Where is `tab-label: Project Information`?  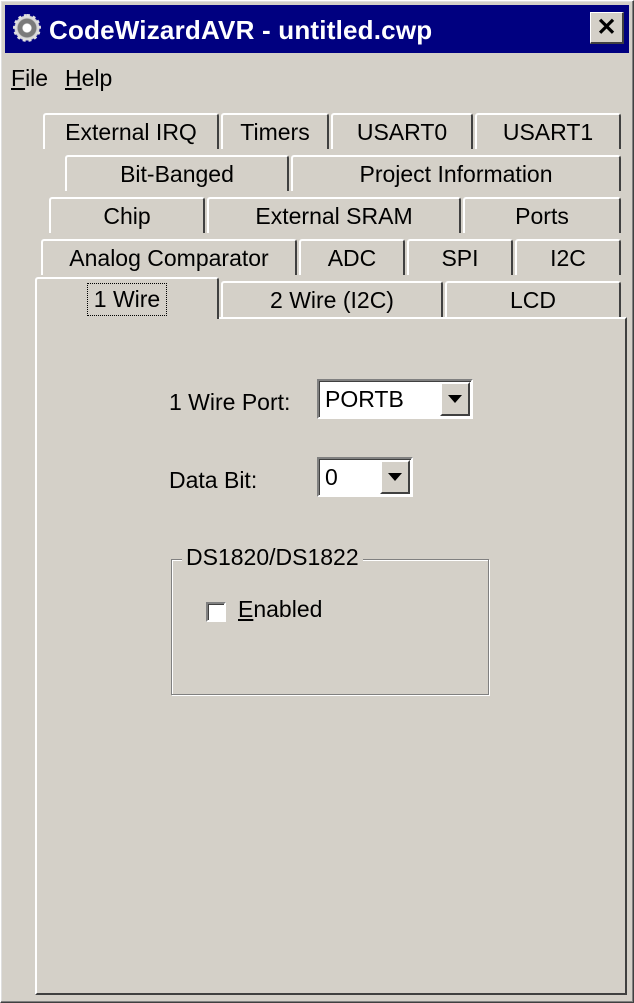 tab-label: Project Information is located at coordinates (456, 173).